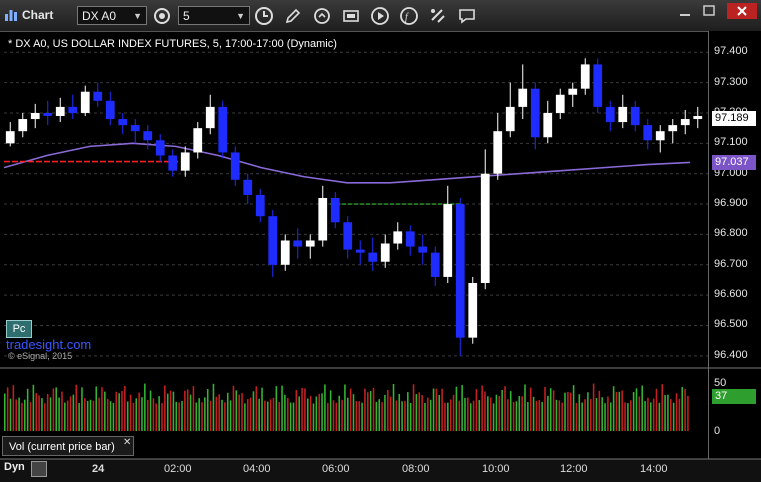 The width and height of the screenshot is (761, 482). I want to click on refresh-icon, so click(322, 16).